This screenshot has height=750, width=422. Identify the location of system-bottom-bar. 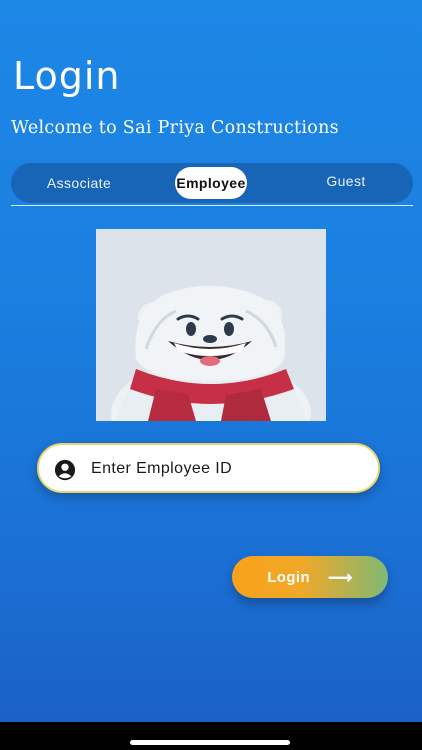
(211, 736).